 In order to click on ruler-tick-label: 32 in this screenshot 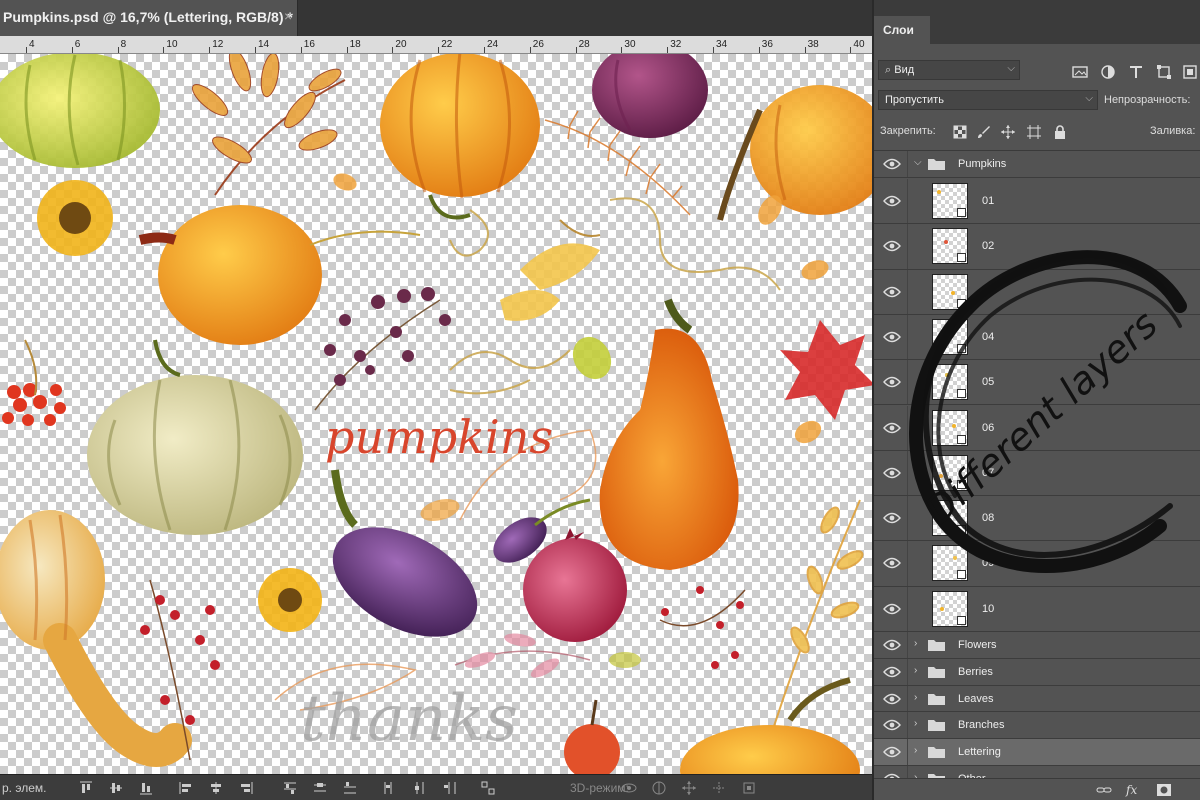, I will do `click(676, 44)`.